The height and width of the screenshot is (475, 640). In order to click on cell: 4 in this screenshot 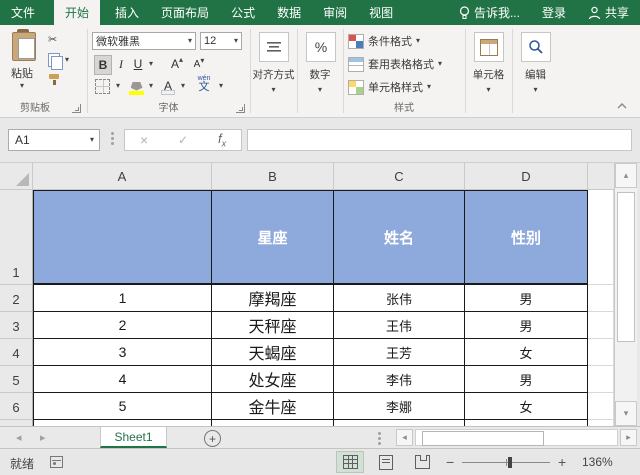, I will do `click(122, 379)`.